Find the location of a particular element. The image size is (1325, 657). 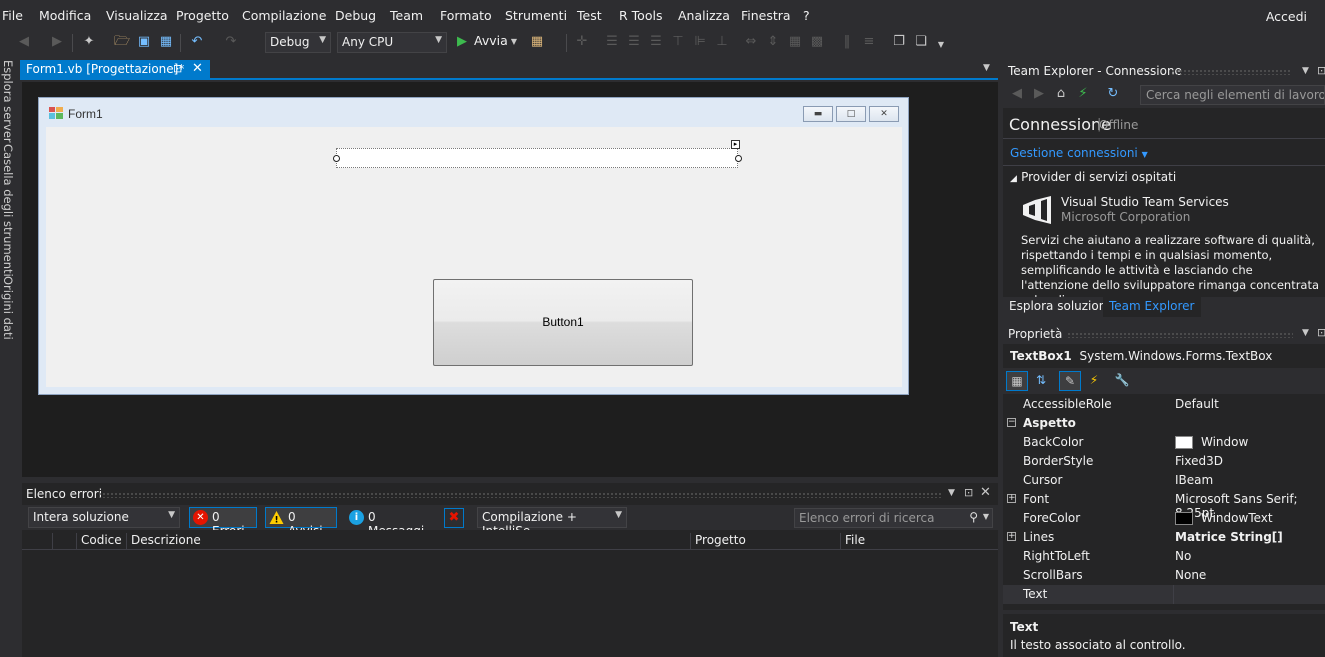

events-icon: ⚡ is located at coordinates (1094, 381).